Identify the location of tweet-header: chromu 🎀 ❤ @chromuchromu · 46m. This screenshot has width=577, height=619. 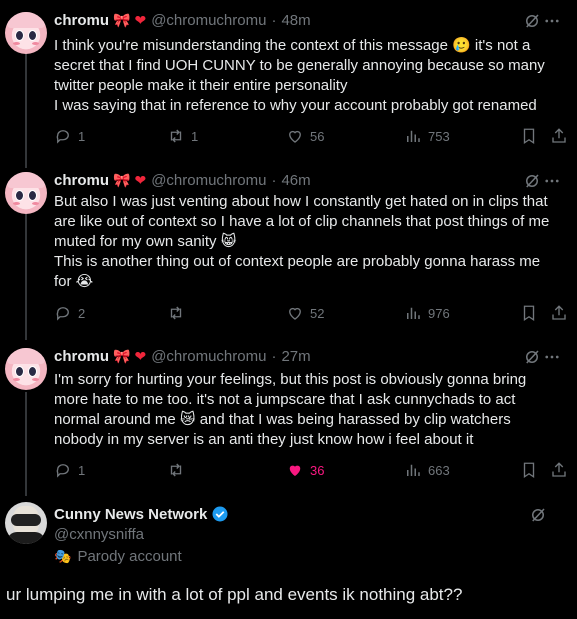
(182, 180).